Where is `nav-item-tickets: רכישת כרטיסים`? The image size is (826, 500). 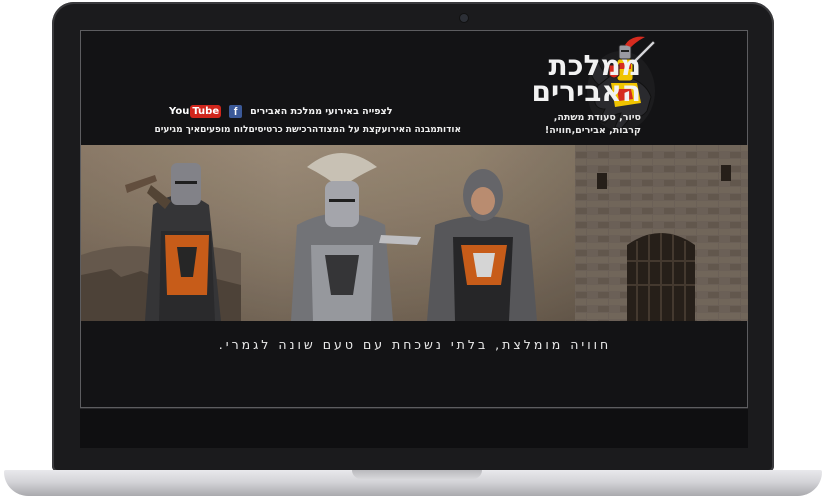 nav-item-tickets: רכישת כרטיסים is located at coordinates (280, 130).